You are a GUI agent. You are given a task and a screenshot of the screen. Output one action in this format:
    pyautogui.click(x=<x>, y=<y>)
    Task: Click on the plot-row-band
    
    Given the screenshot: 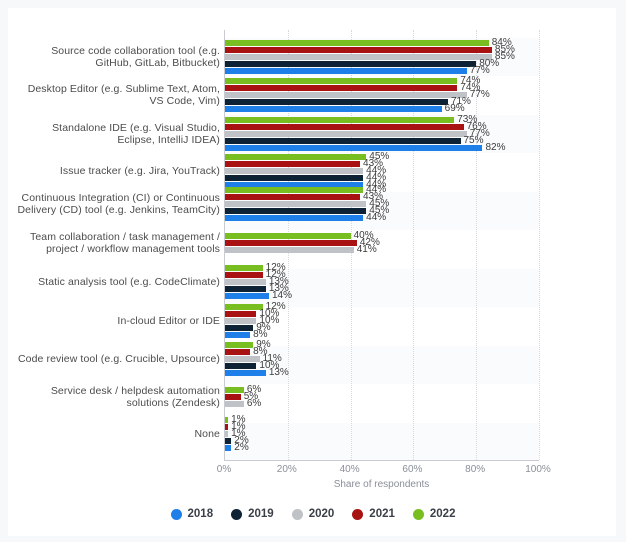 What is the action you would take?
    pyautogui.click(x=382, y=441)
    